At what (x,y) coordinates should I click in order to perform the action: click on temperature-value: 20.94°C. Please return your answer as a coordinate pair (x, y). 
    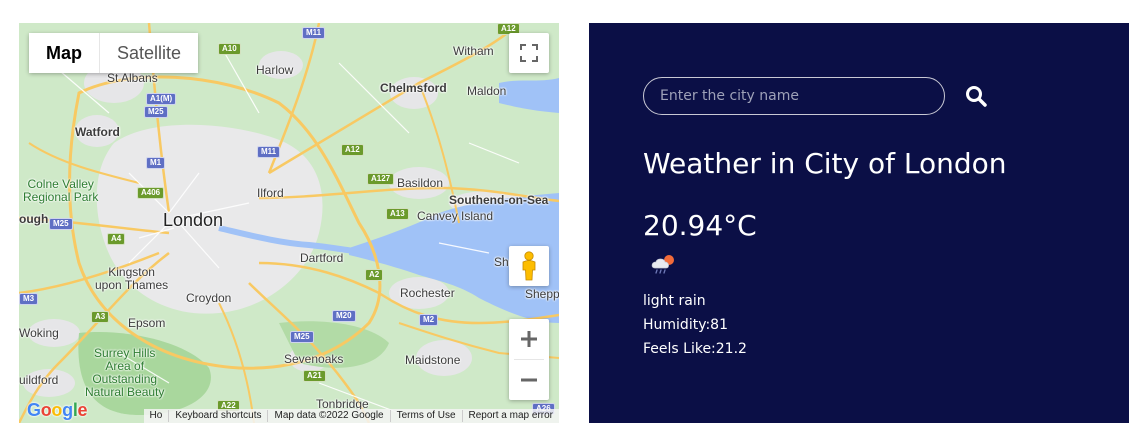
    Looking at the image, I should click on (700, 225).